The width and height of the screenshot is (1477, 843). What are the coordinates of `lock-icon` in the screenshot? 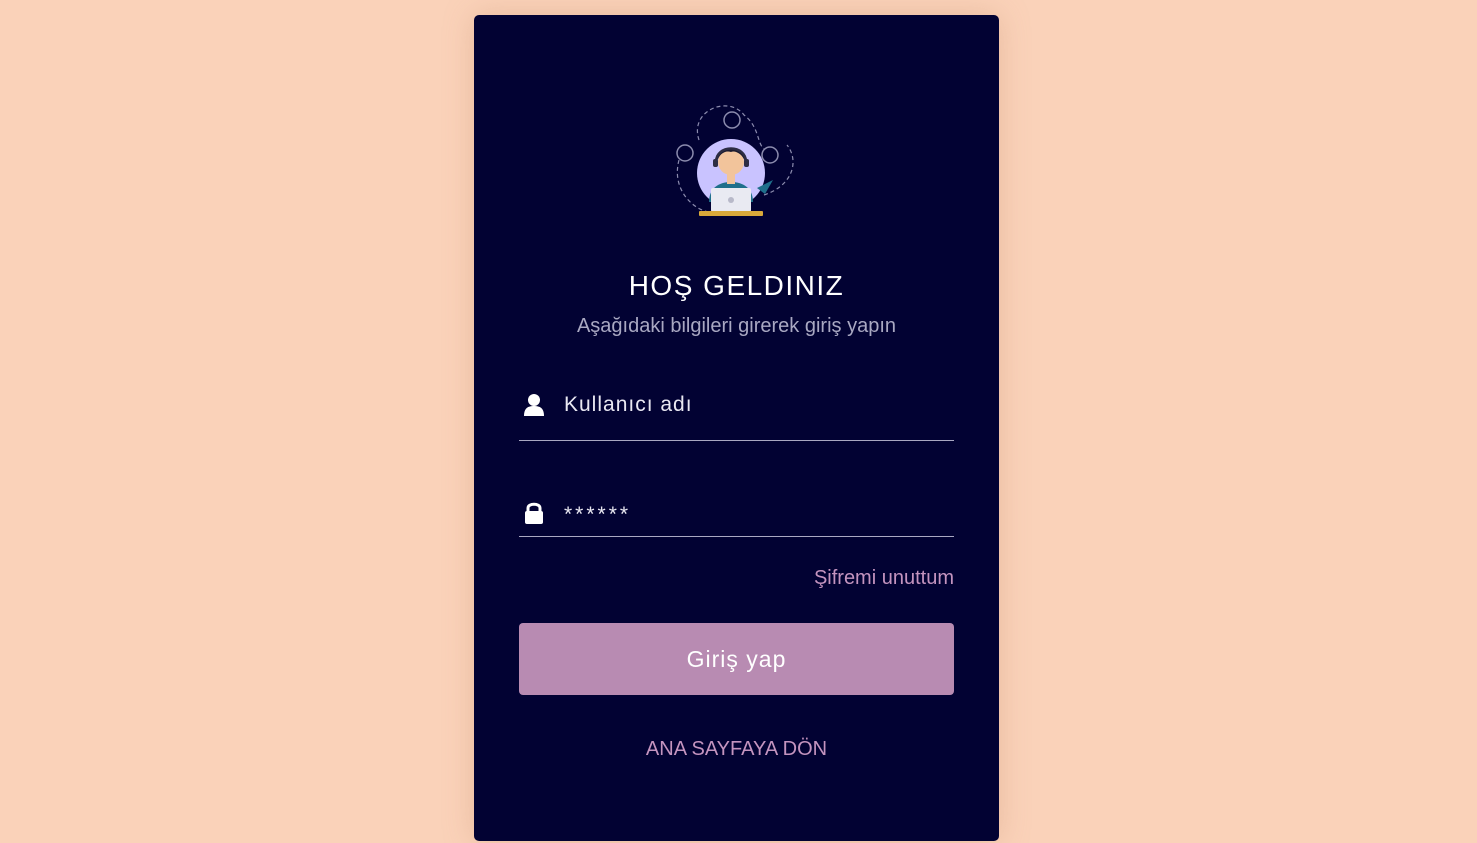 It's located at (534, 513).